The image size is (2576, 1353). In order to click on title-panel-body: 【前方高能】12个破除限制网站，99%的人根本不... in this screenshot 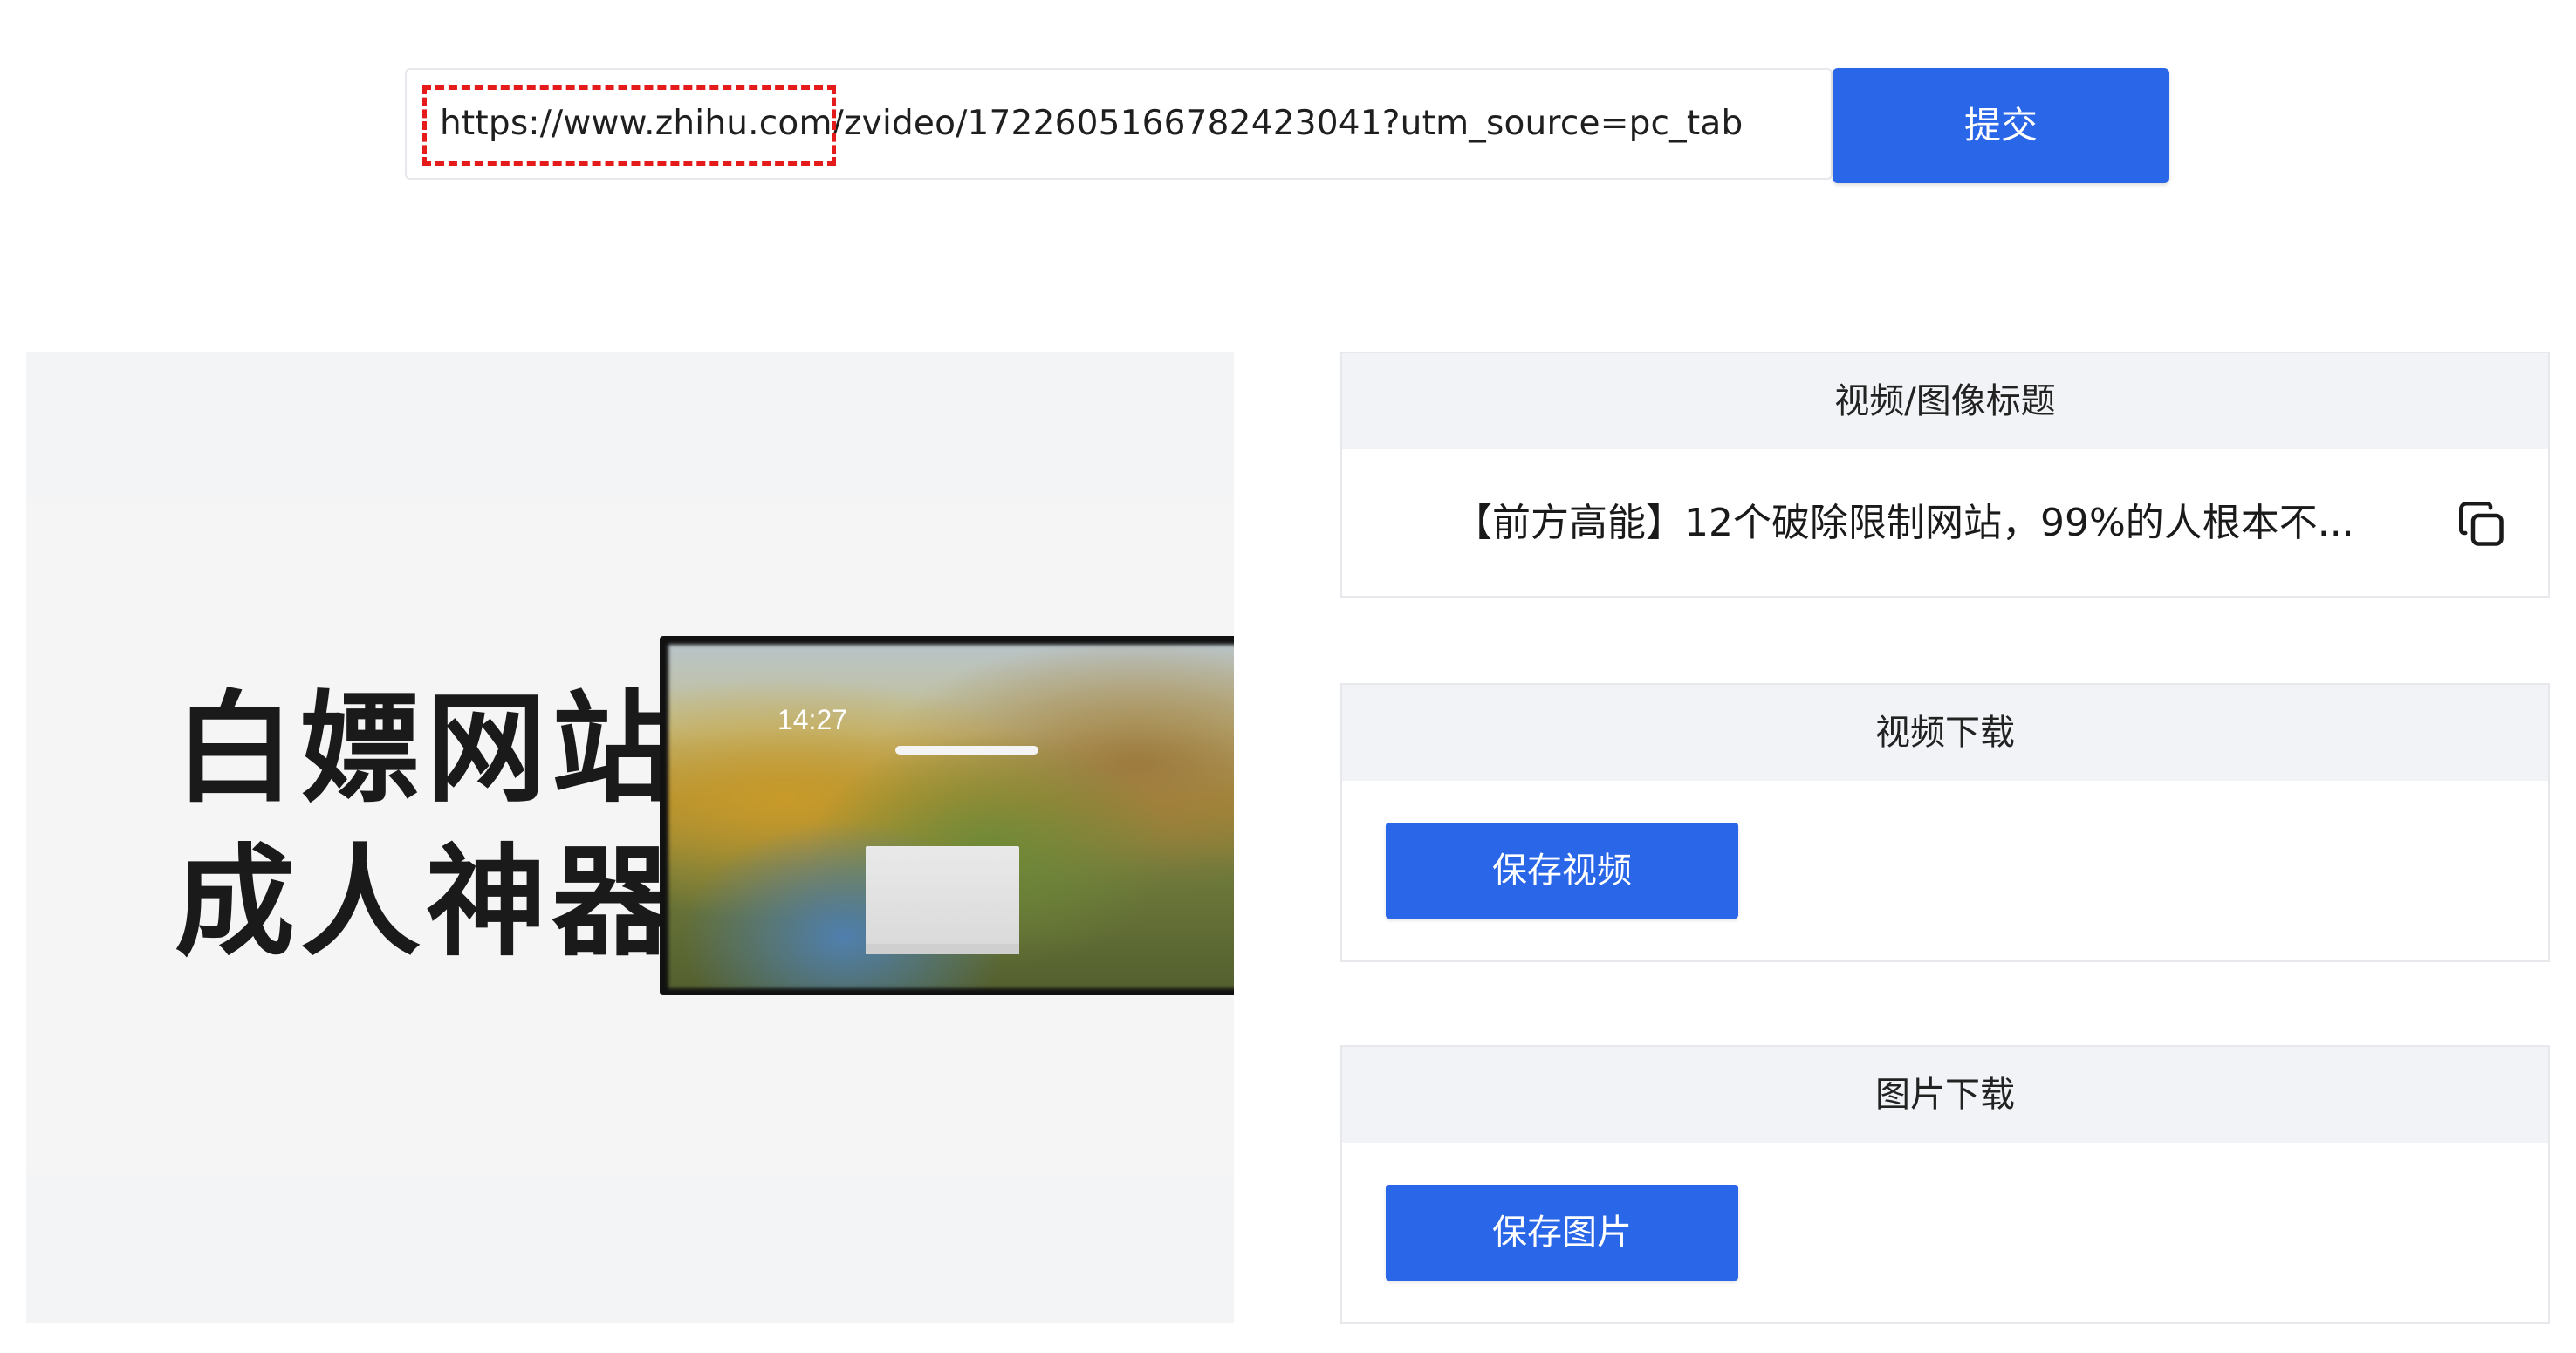, I will do `click(1945, 523)`.